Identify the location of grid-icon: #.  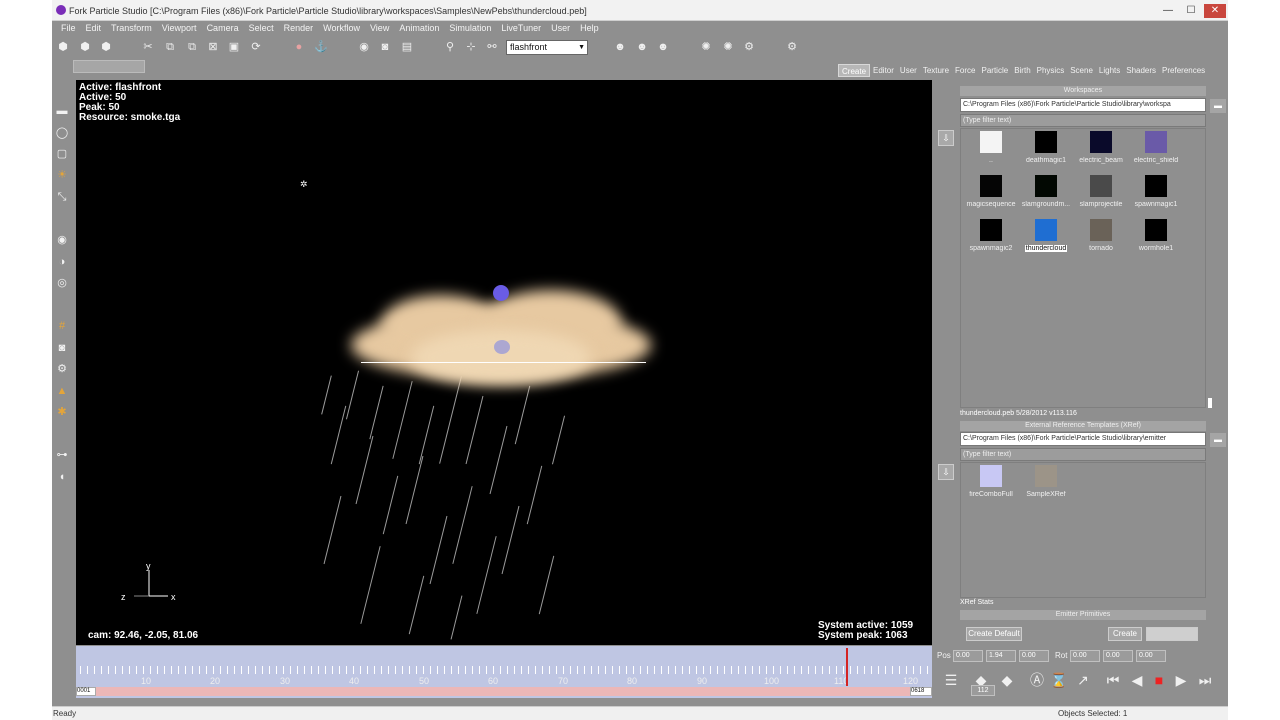
(62, 326).